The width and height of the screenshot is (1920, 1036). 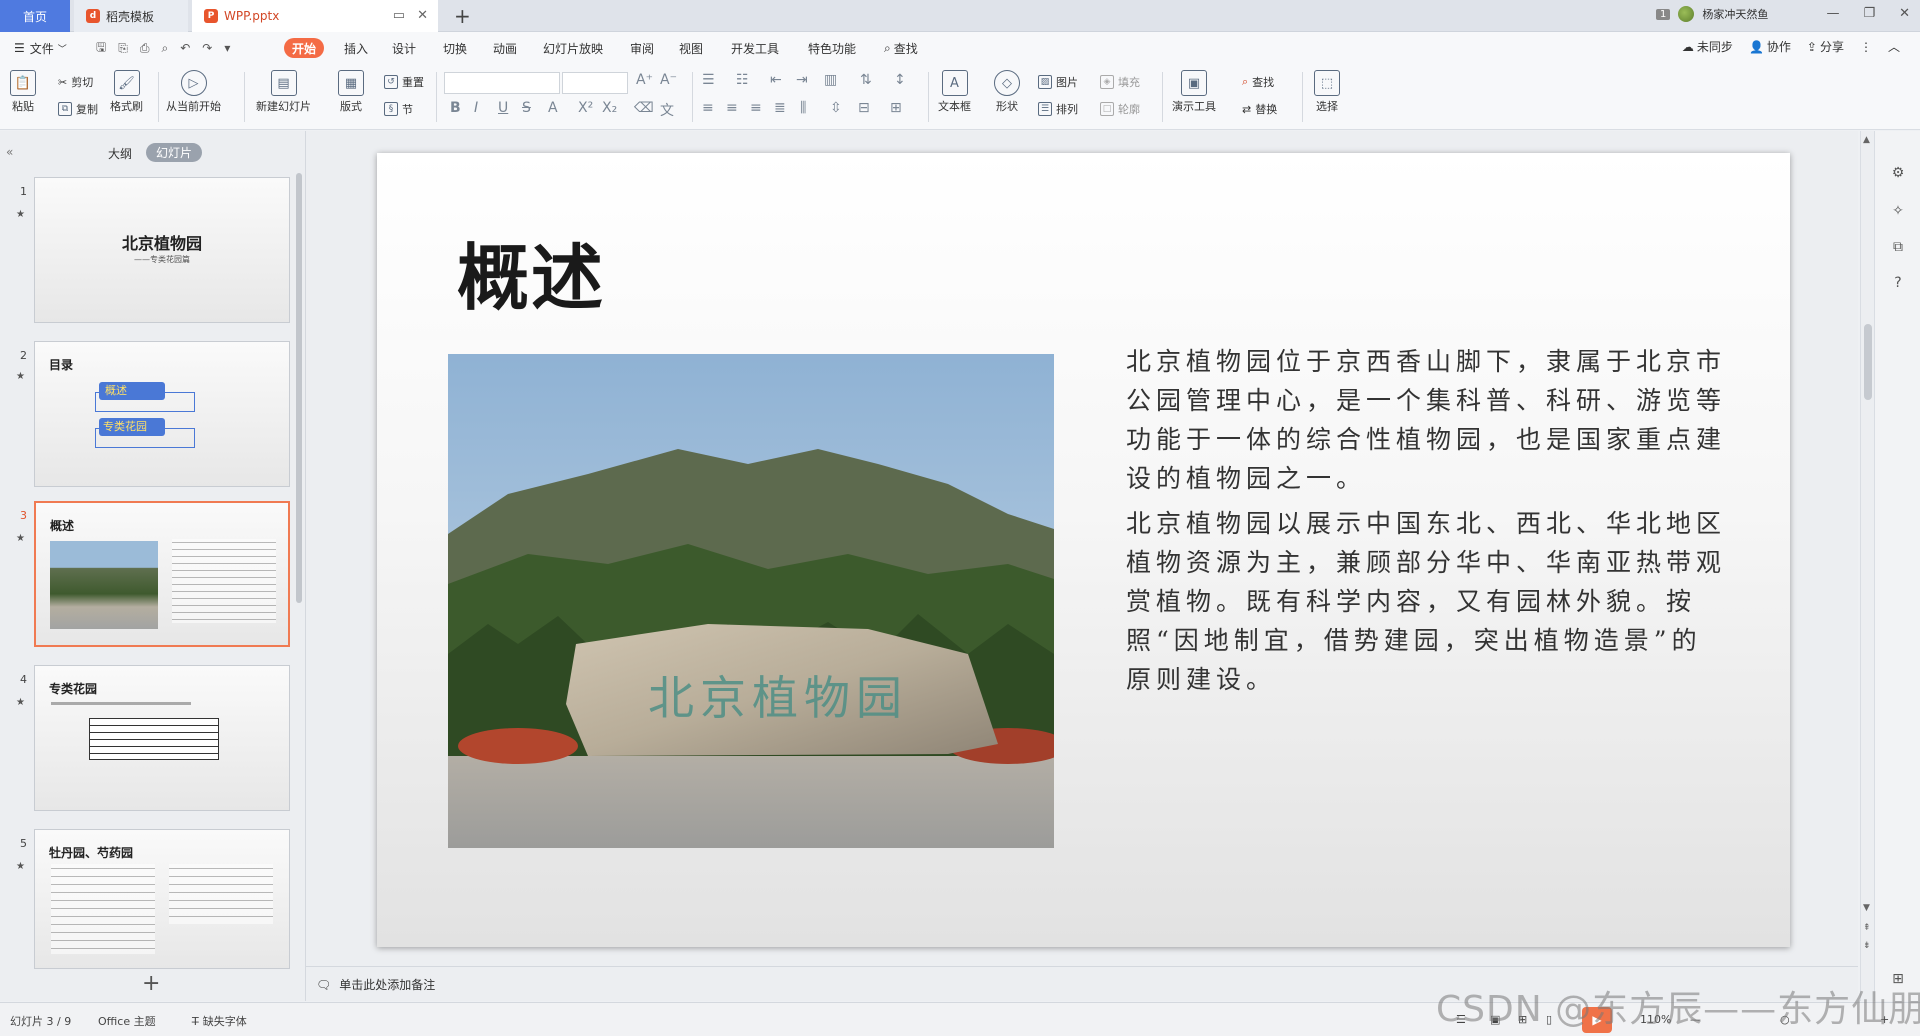 What do you see at coordinates (1058, 82) in the screenshot?
I see `picture-button: ▨ 图片` at bounding box center [1058, 82].